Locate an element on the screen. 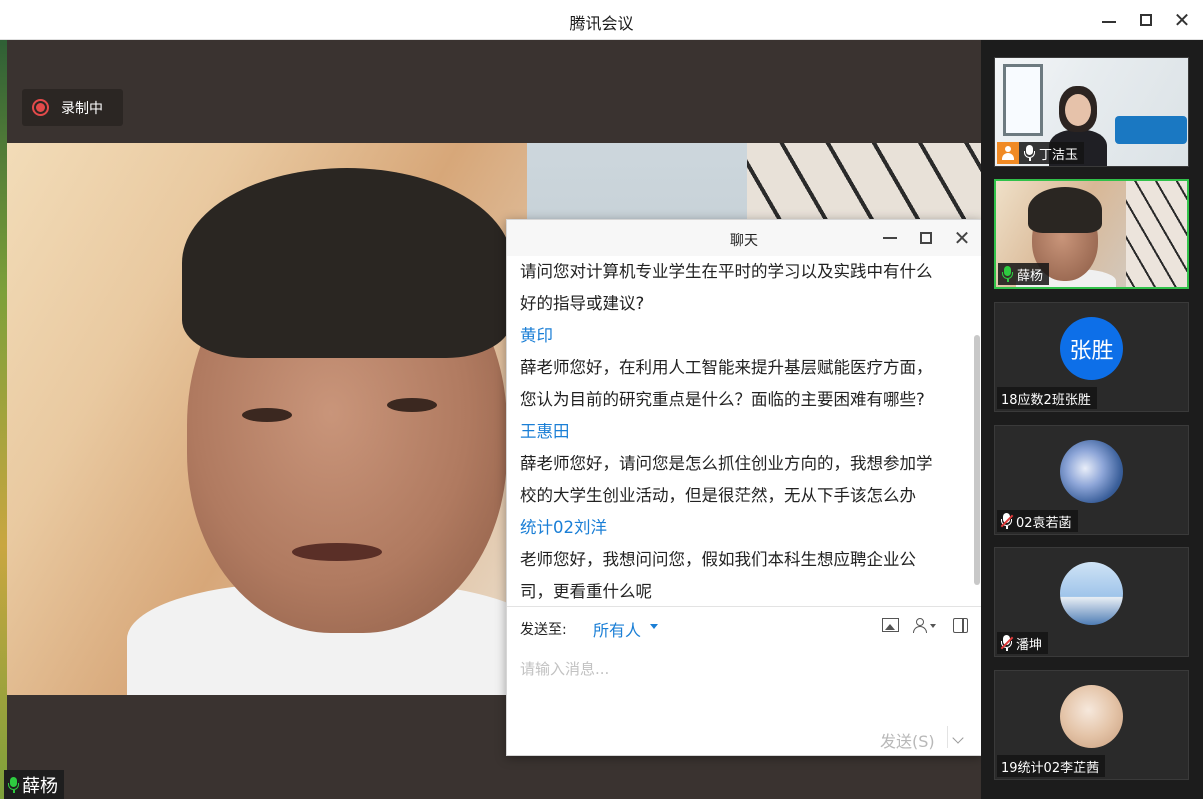  main-speaker-tag: 薛杨 is located at coordinates (34, 784).